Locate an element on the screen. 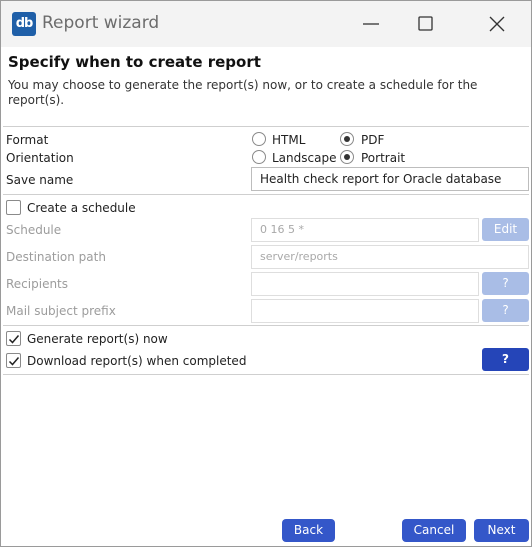 The image size is (532, 547). download-help-button: ? is located at coordinates (505, 359).